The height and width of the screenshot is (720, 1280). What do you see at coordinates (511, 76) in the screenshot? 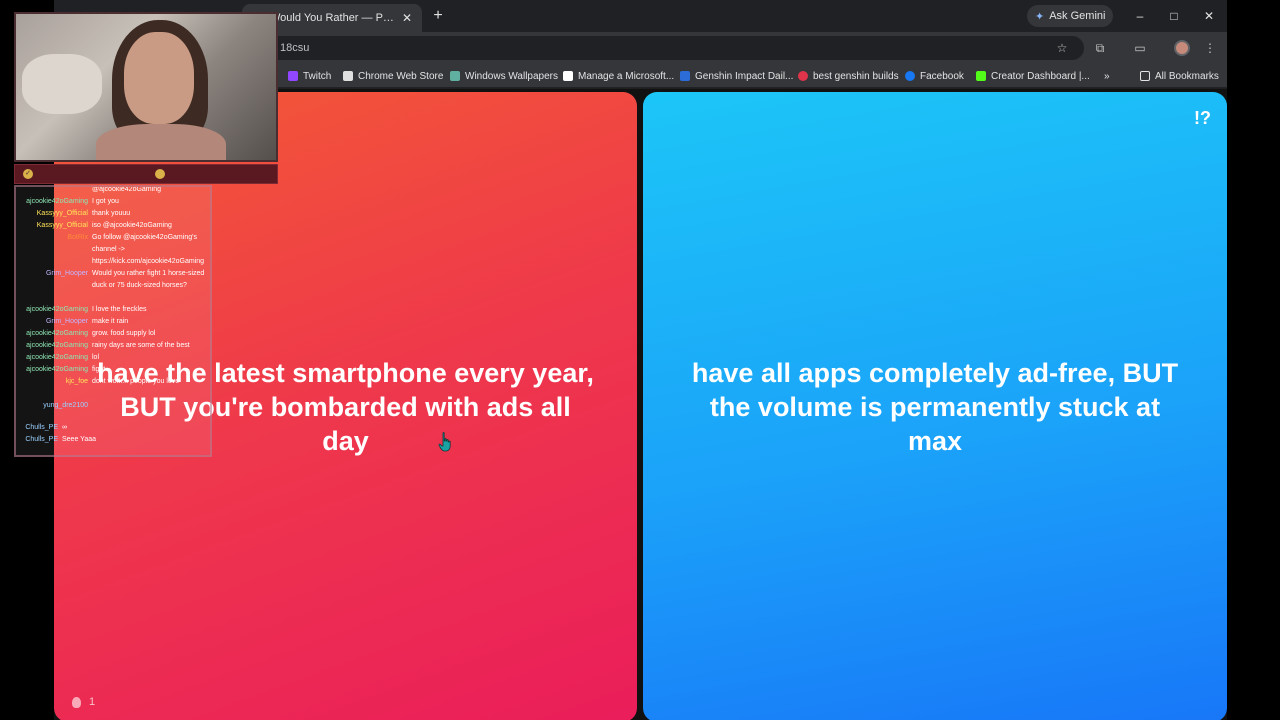
I see `bookmark-label: Windows Wallpapers` at bounding box center [511, 76].